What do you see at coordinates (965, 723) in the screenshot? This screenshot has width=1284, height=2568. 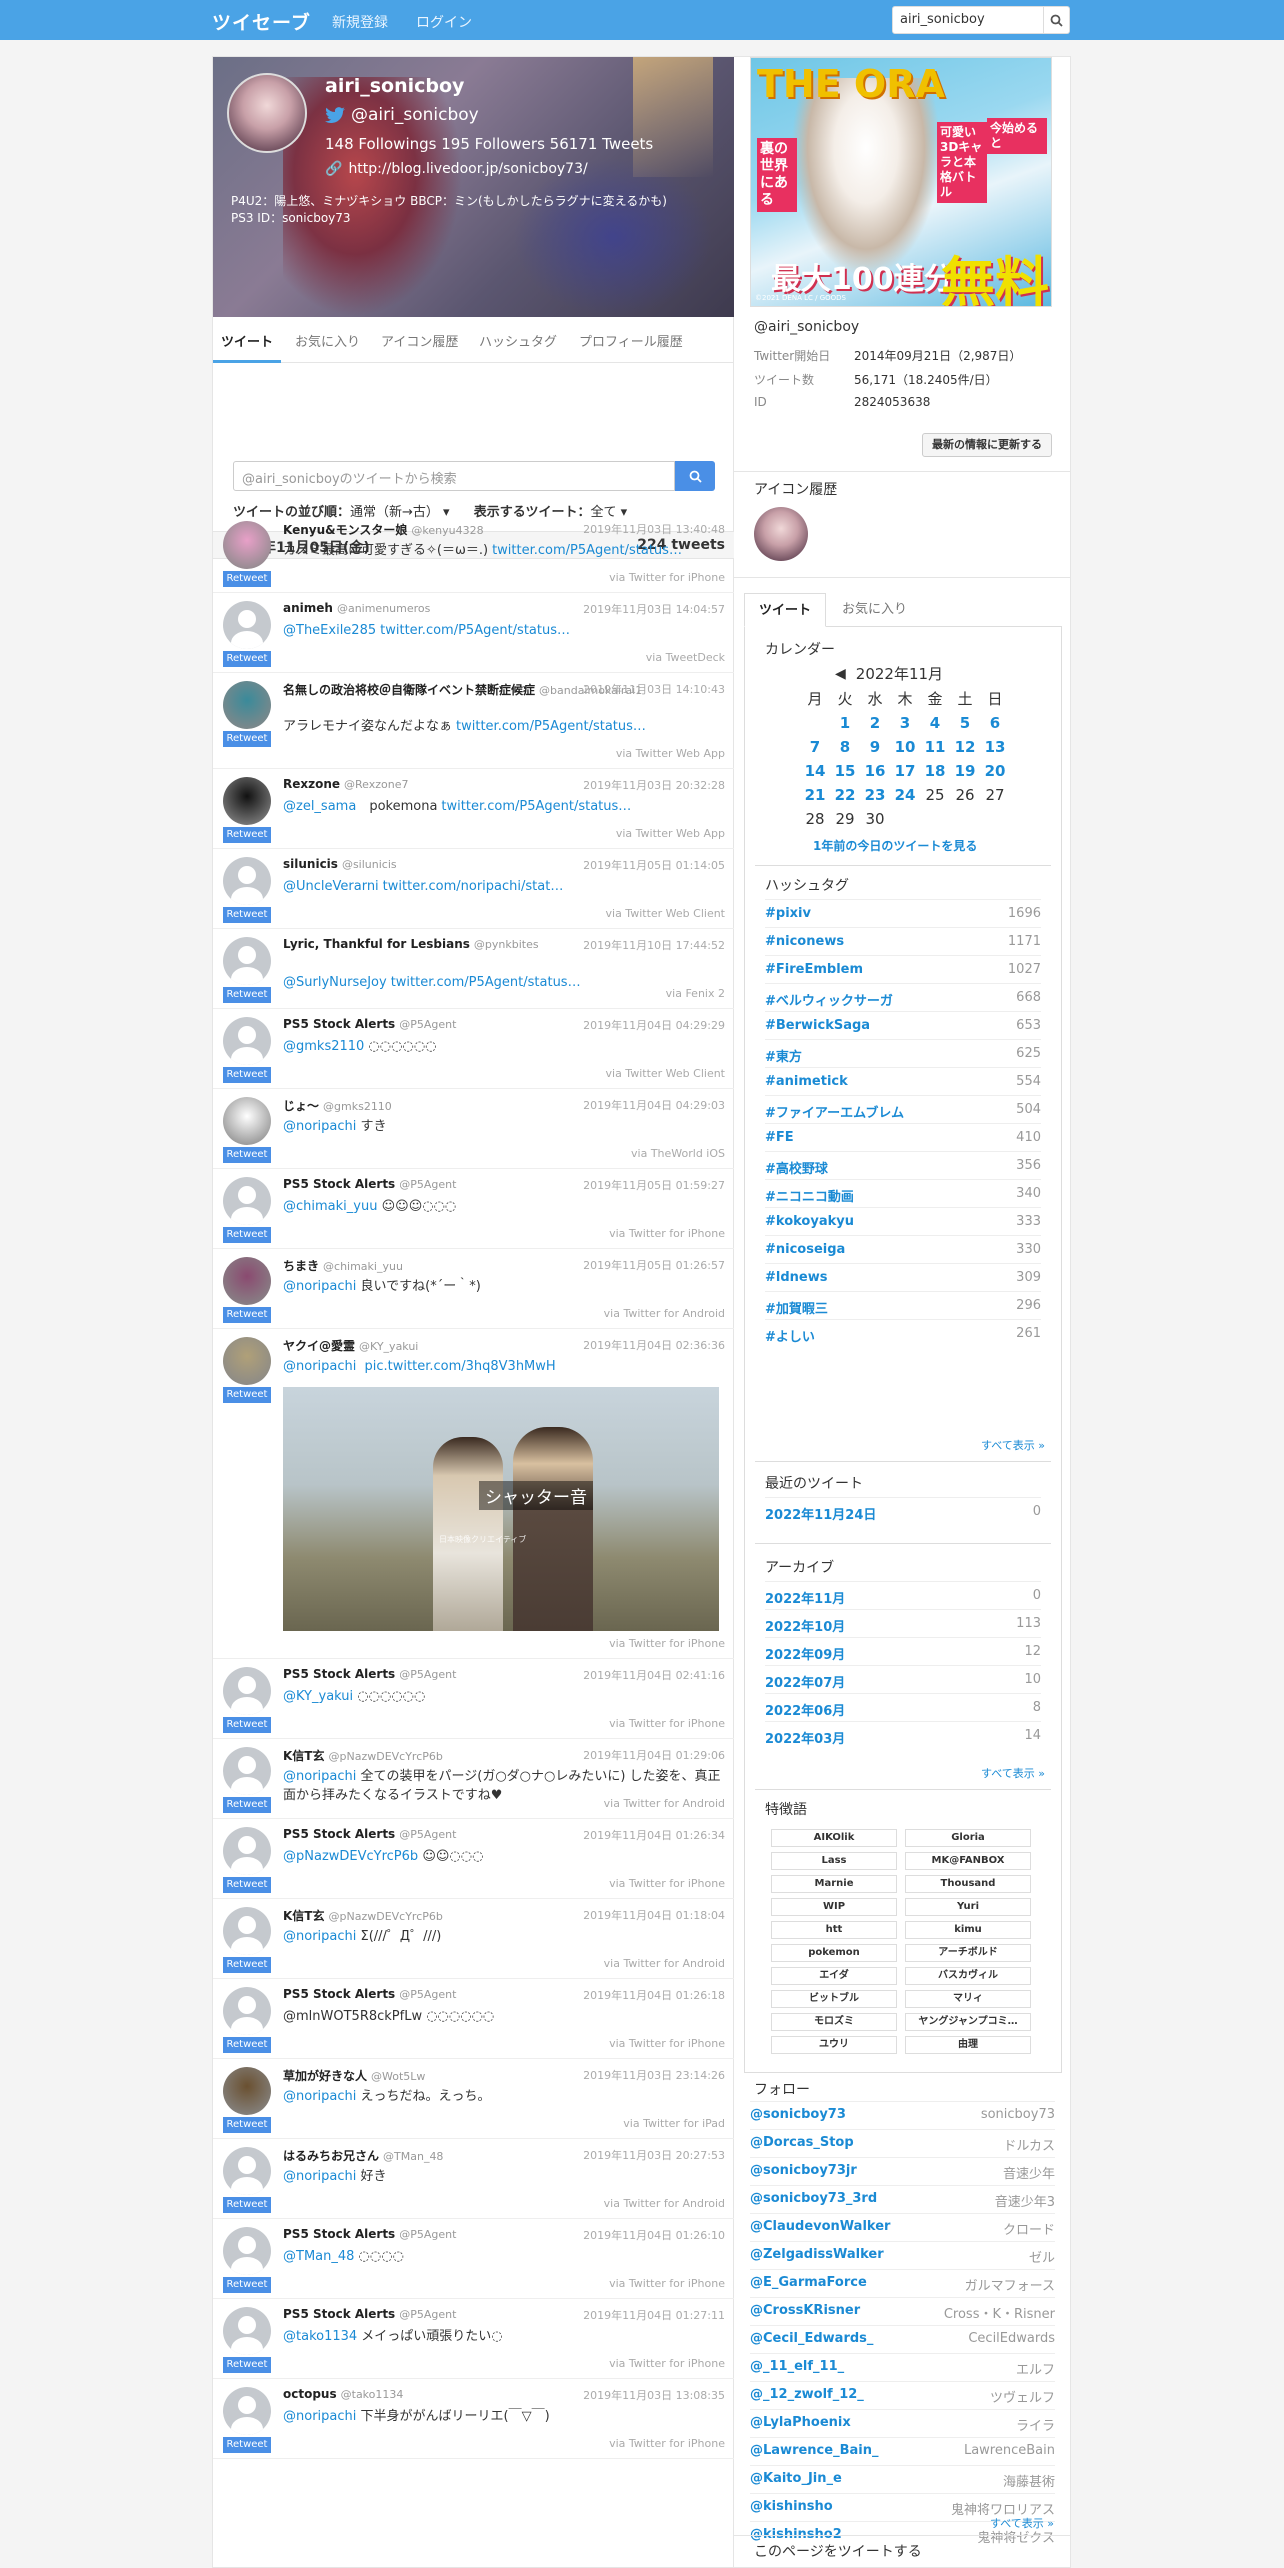 I see `calendar-day: 5` at bounding box center [965, 723].